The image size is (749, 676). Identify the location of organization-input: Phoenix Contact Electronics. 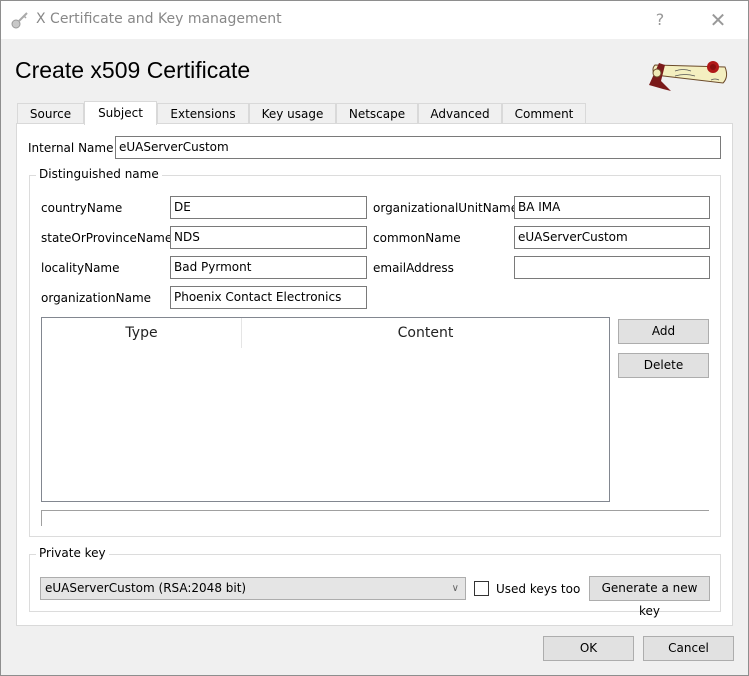
(268, 297).